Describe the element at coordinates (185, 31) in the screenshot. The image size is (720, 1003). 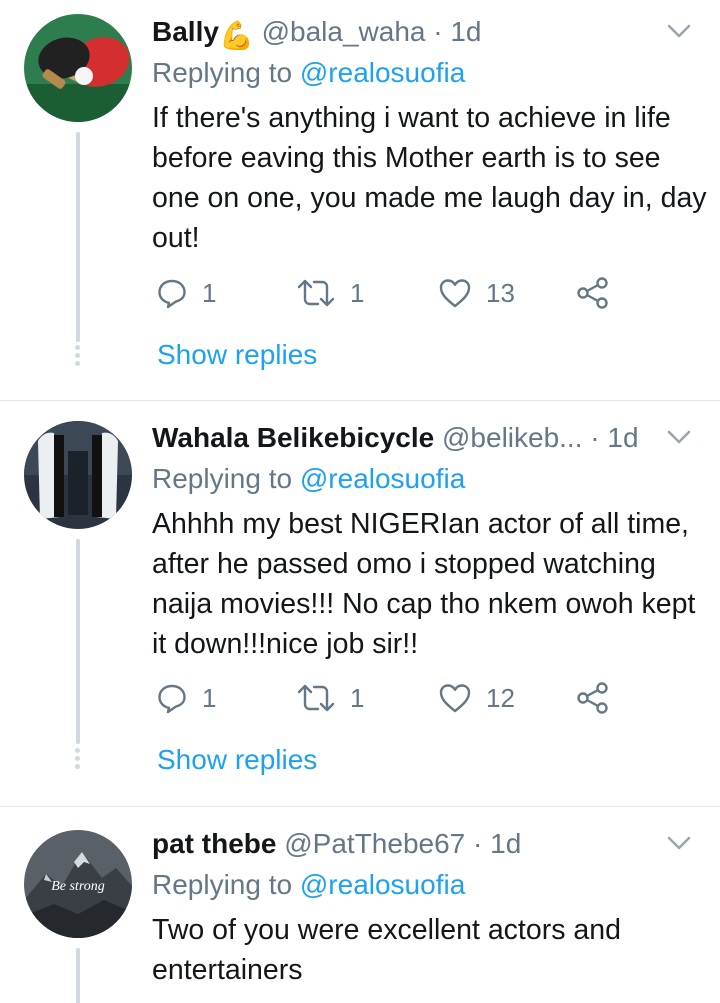
I see `display-name: Bally` at that location.